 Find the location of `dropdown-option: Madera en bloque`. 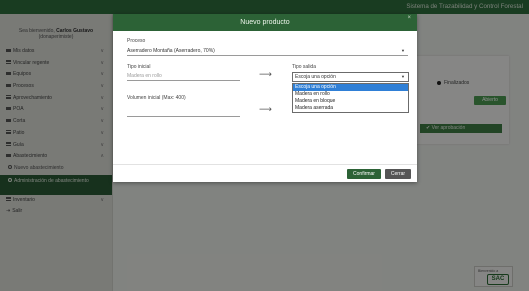

dropdown-option: Madera en bloque is located at coordinates (350, 101).